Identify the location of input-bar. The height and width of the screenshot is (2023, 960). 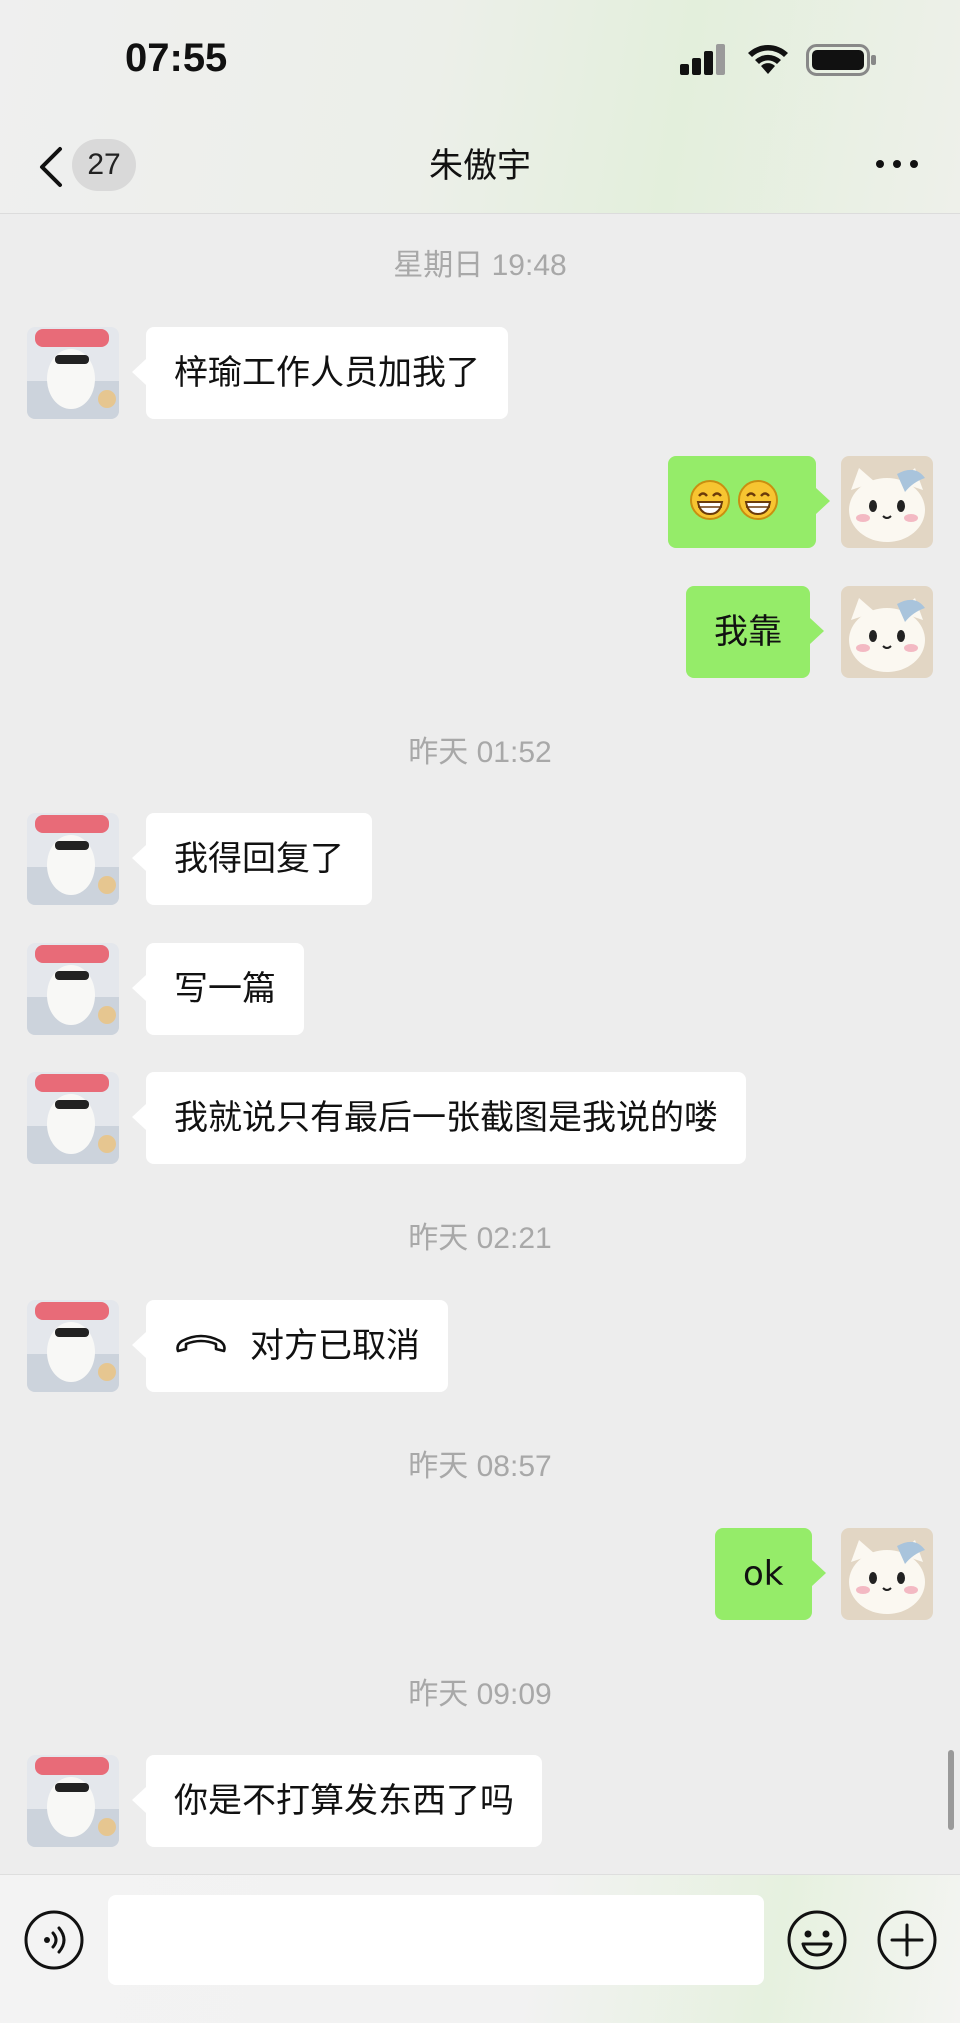
(480, 1948).